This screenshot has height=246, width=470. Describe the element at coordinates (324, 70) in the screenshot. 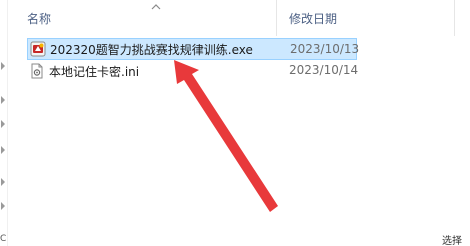

I see `file-date-modified: 2023/10/14` at that location.